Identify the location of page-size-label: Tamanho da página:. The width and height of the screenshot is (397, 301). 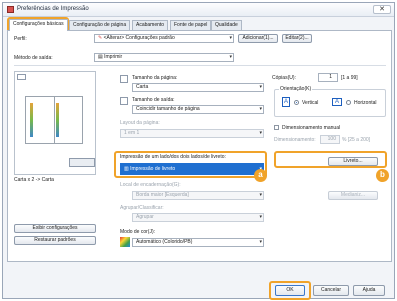
(155, 78).